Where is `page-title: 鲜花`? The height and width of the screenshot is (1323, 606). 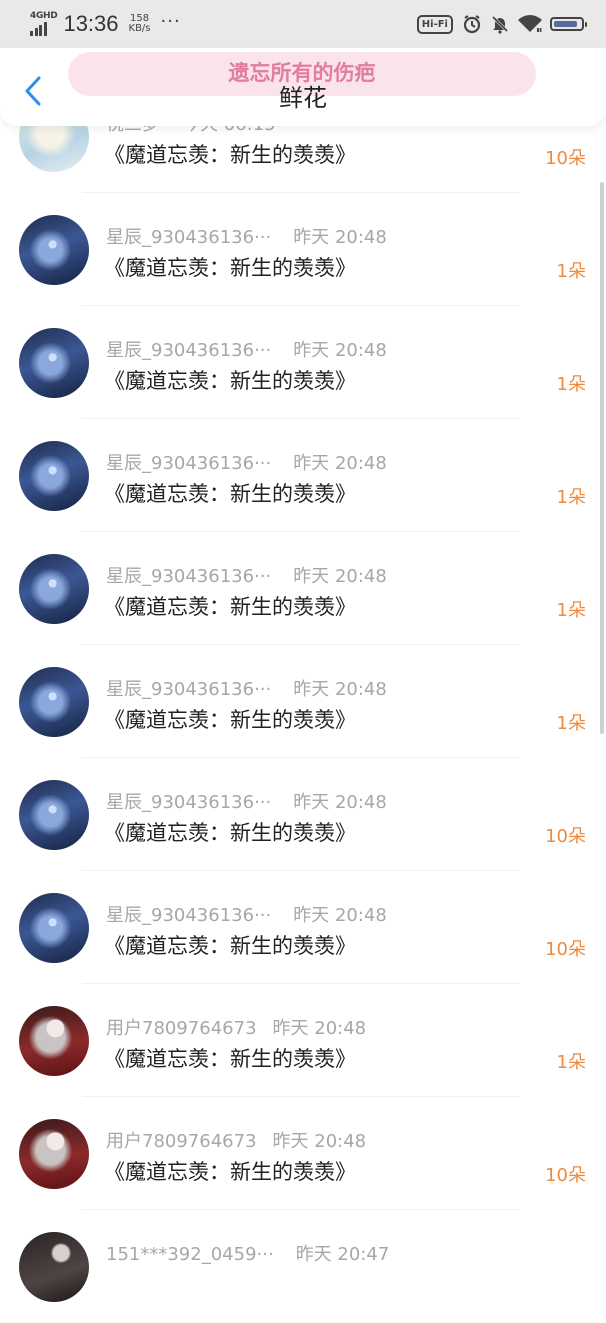 page-title: 鲜花 is located at coordinates (303, 98).